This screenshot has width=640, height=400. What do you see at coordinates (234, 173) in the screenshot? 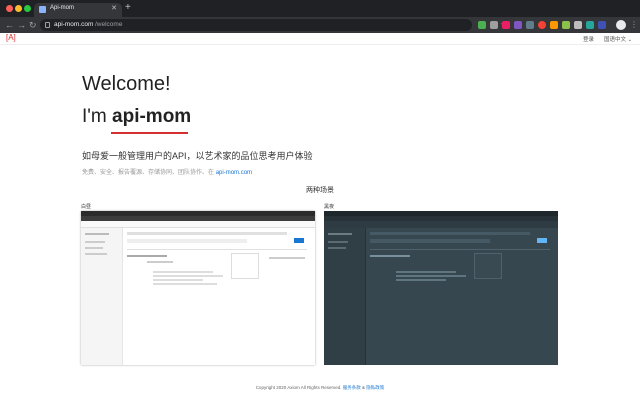
I see `features-link: api-mom.com` at bounding box center [234, 173].